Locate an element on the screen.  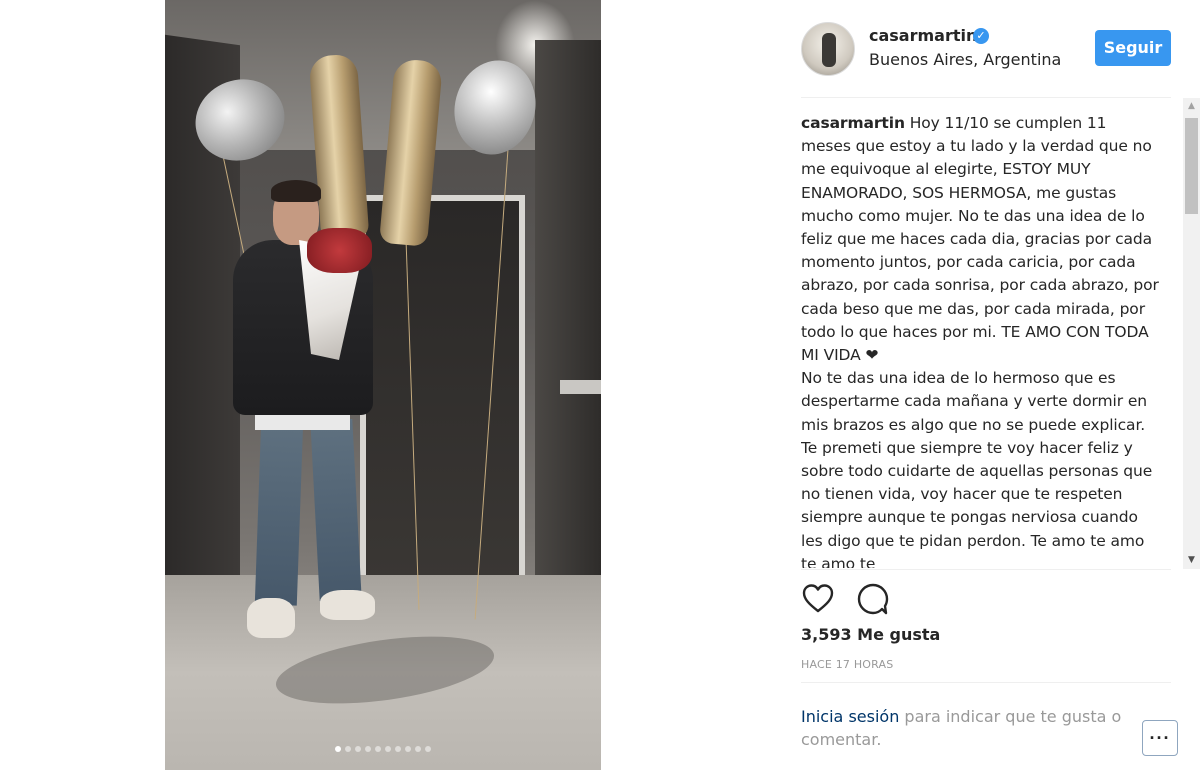
heart-icon is located at coordinates (818, 599).